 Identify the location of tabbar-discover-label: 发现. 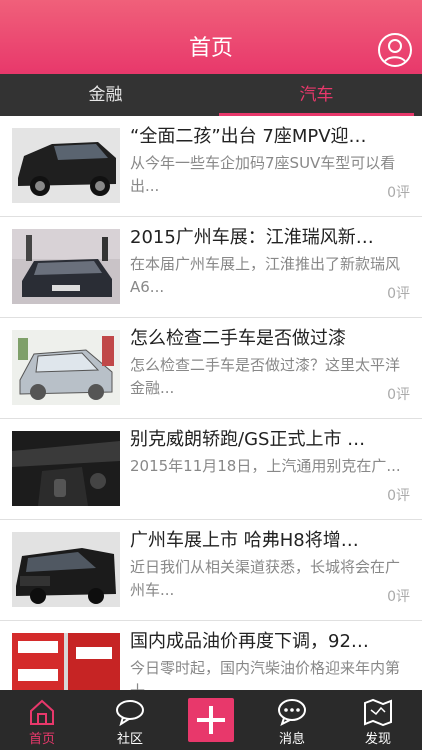
(377, 739).